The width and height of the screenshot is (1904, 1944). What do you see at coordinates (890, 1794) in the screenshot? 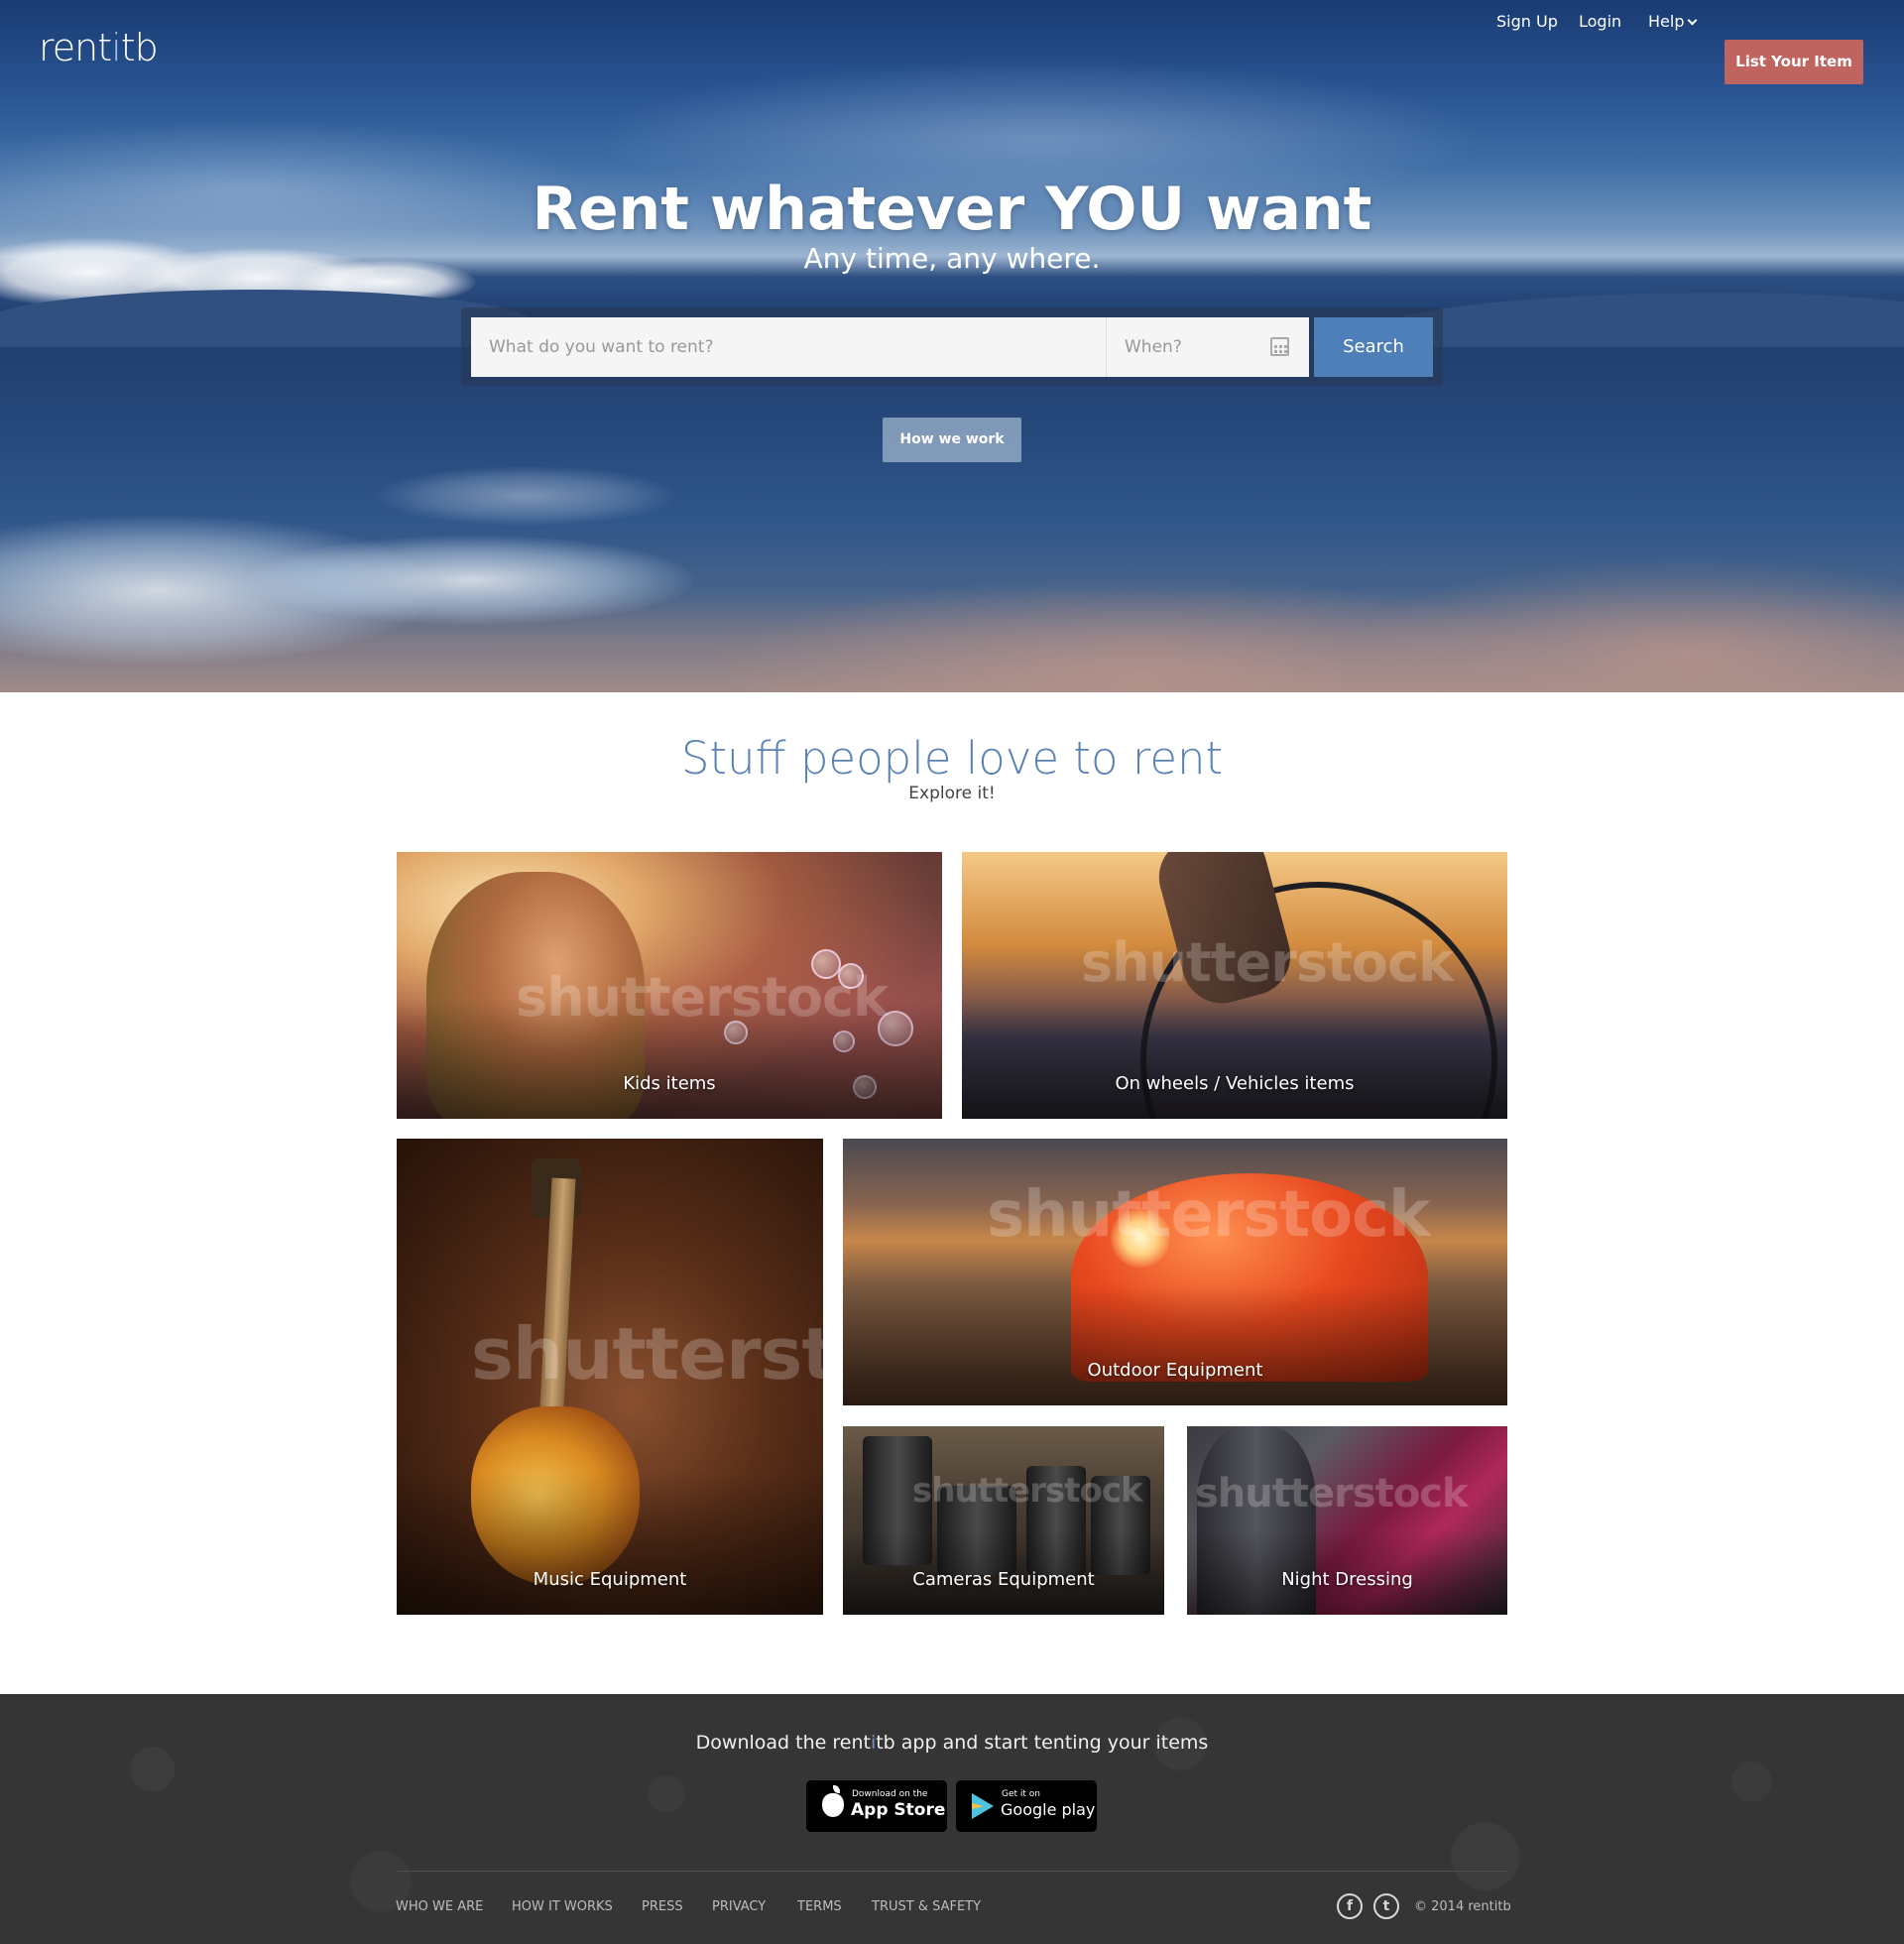
I see `app-store-small-text: Download on the` at bounding box center [890, 1794].